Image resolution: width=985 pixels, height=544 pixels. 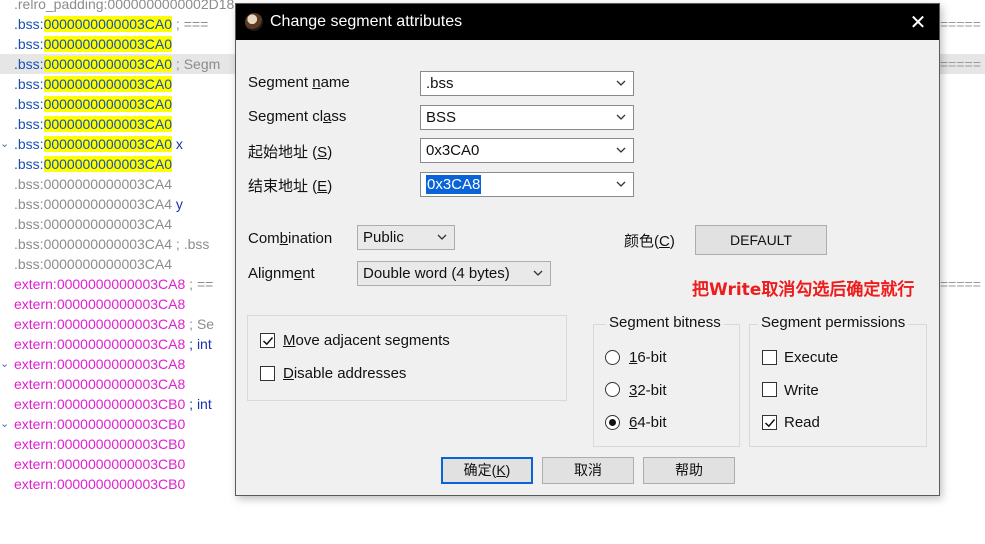 I want to click on radio-16-bit, so click(x=612, y=357).